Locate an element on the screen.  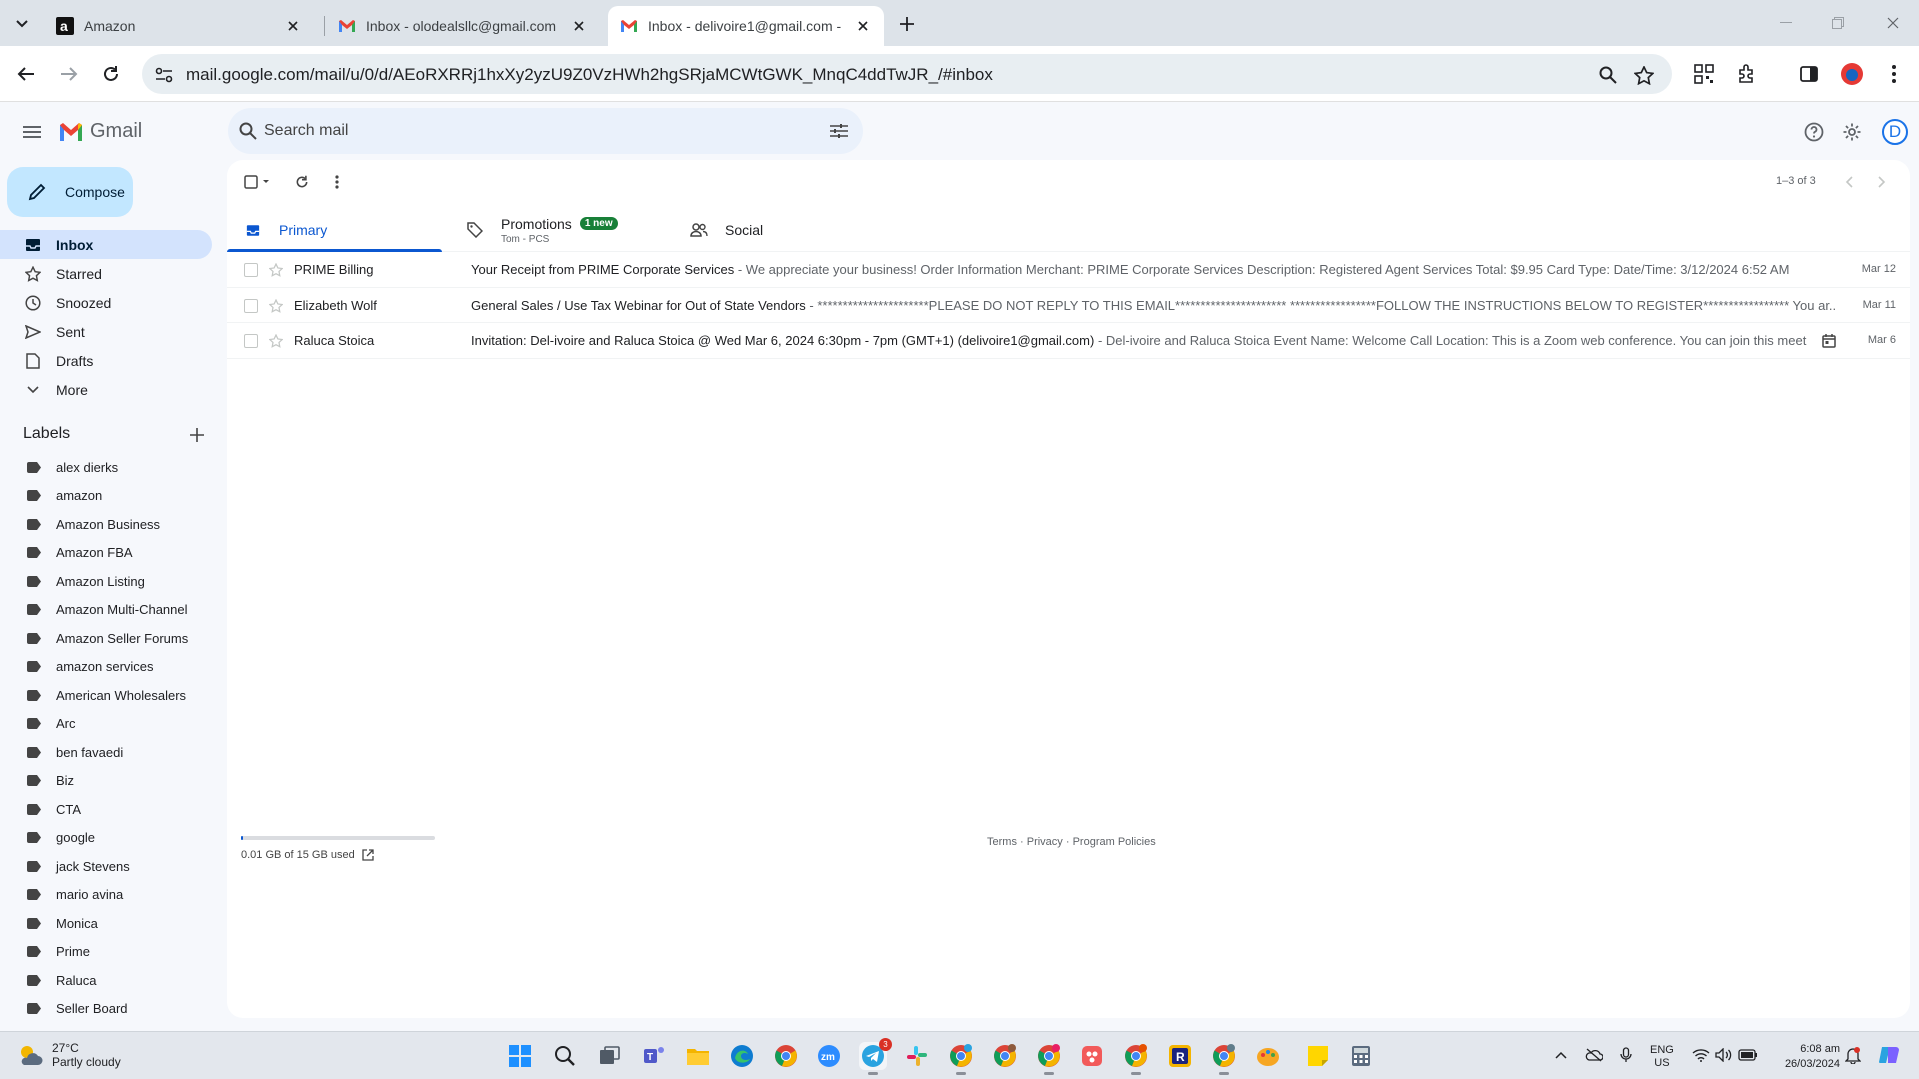
older-button is located at coordinates (1882, 182).